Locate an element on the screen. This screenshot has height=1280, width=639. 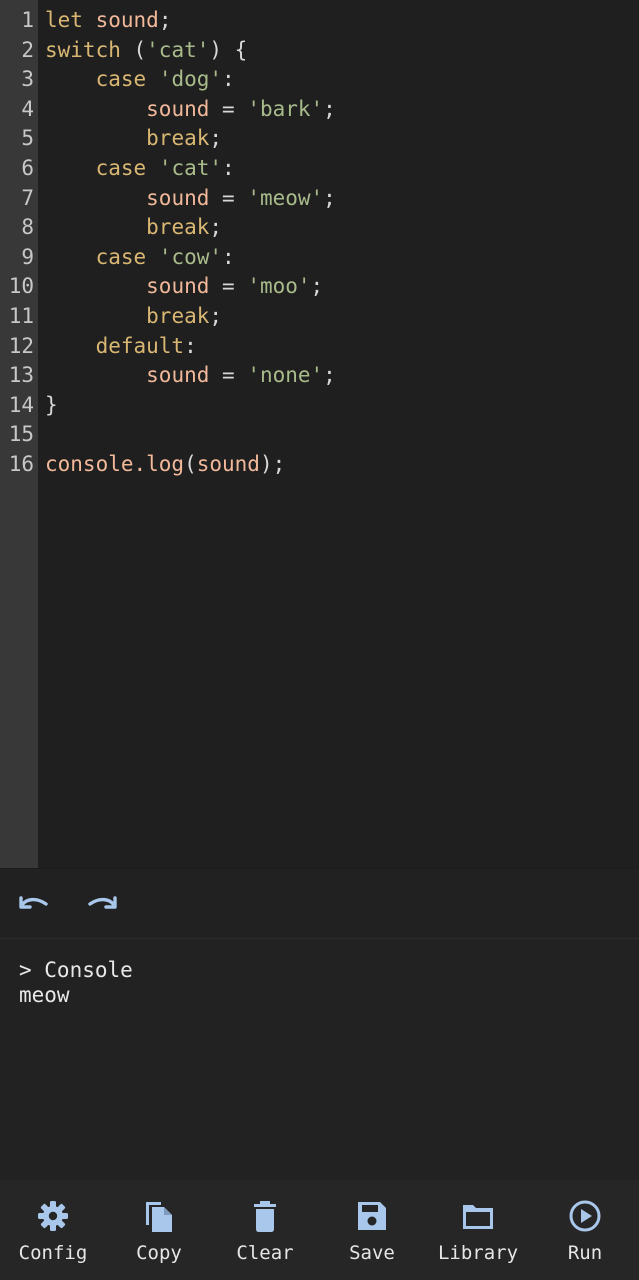
code-line: 13 sound = 'none'; is located at coordinates (319, 376).